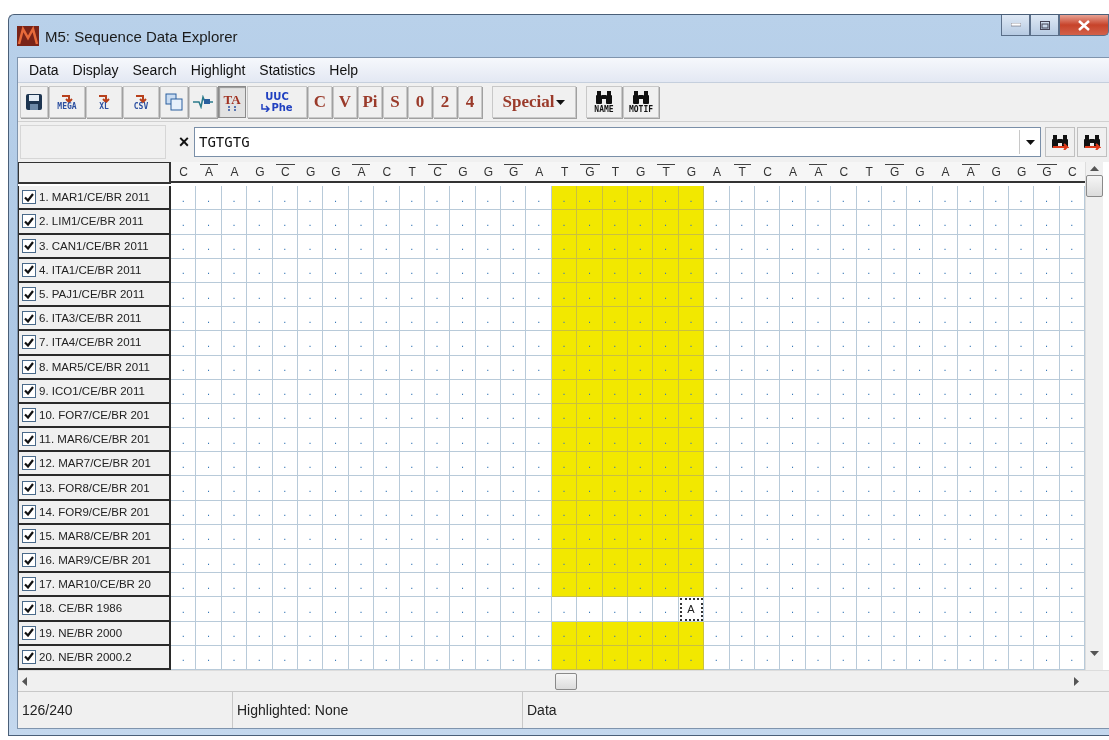  What do you see at coordinates (445, 102) in the screenshot?
I see `highlight-button: 2` at bounding box center [445, 102].